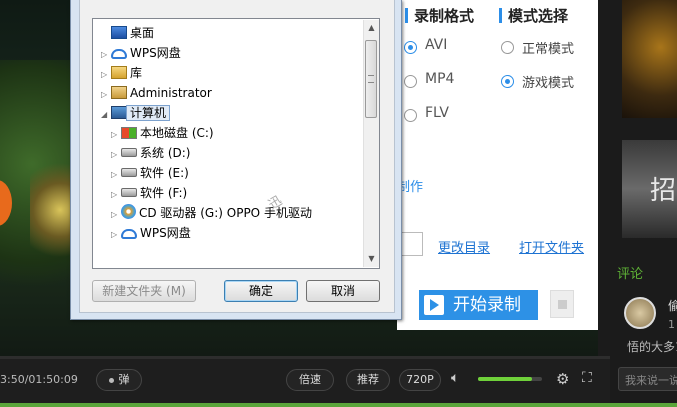 The width and height of the screenshot is (677, 407). I want to click on tree-node-label: 本地磁盘 (C:), so click(177, 133).